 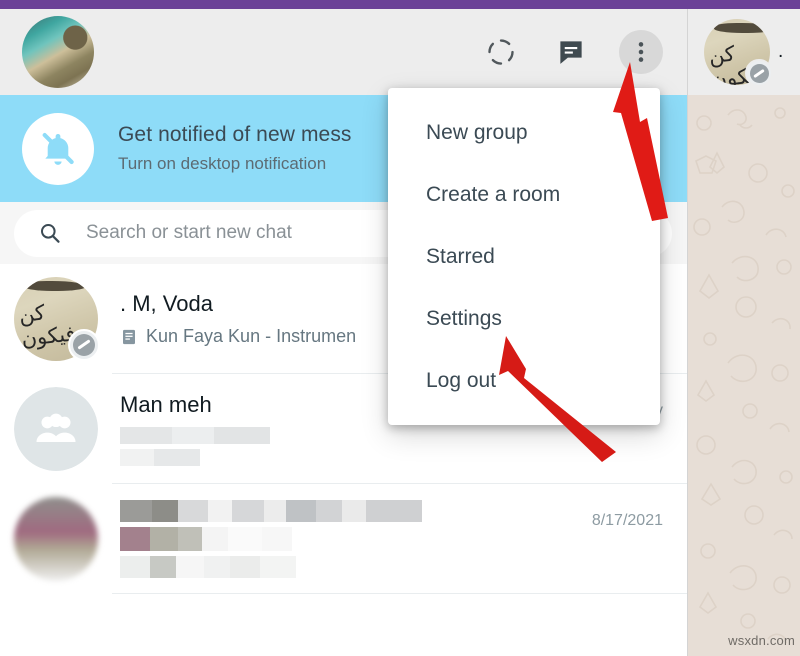 I want to click on list-item: 8/17/2021, so click(x=343, y=539).